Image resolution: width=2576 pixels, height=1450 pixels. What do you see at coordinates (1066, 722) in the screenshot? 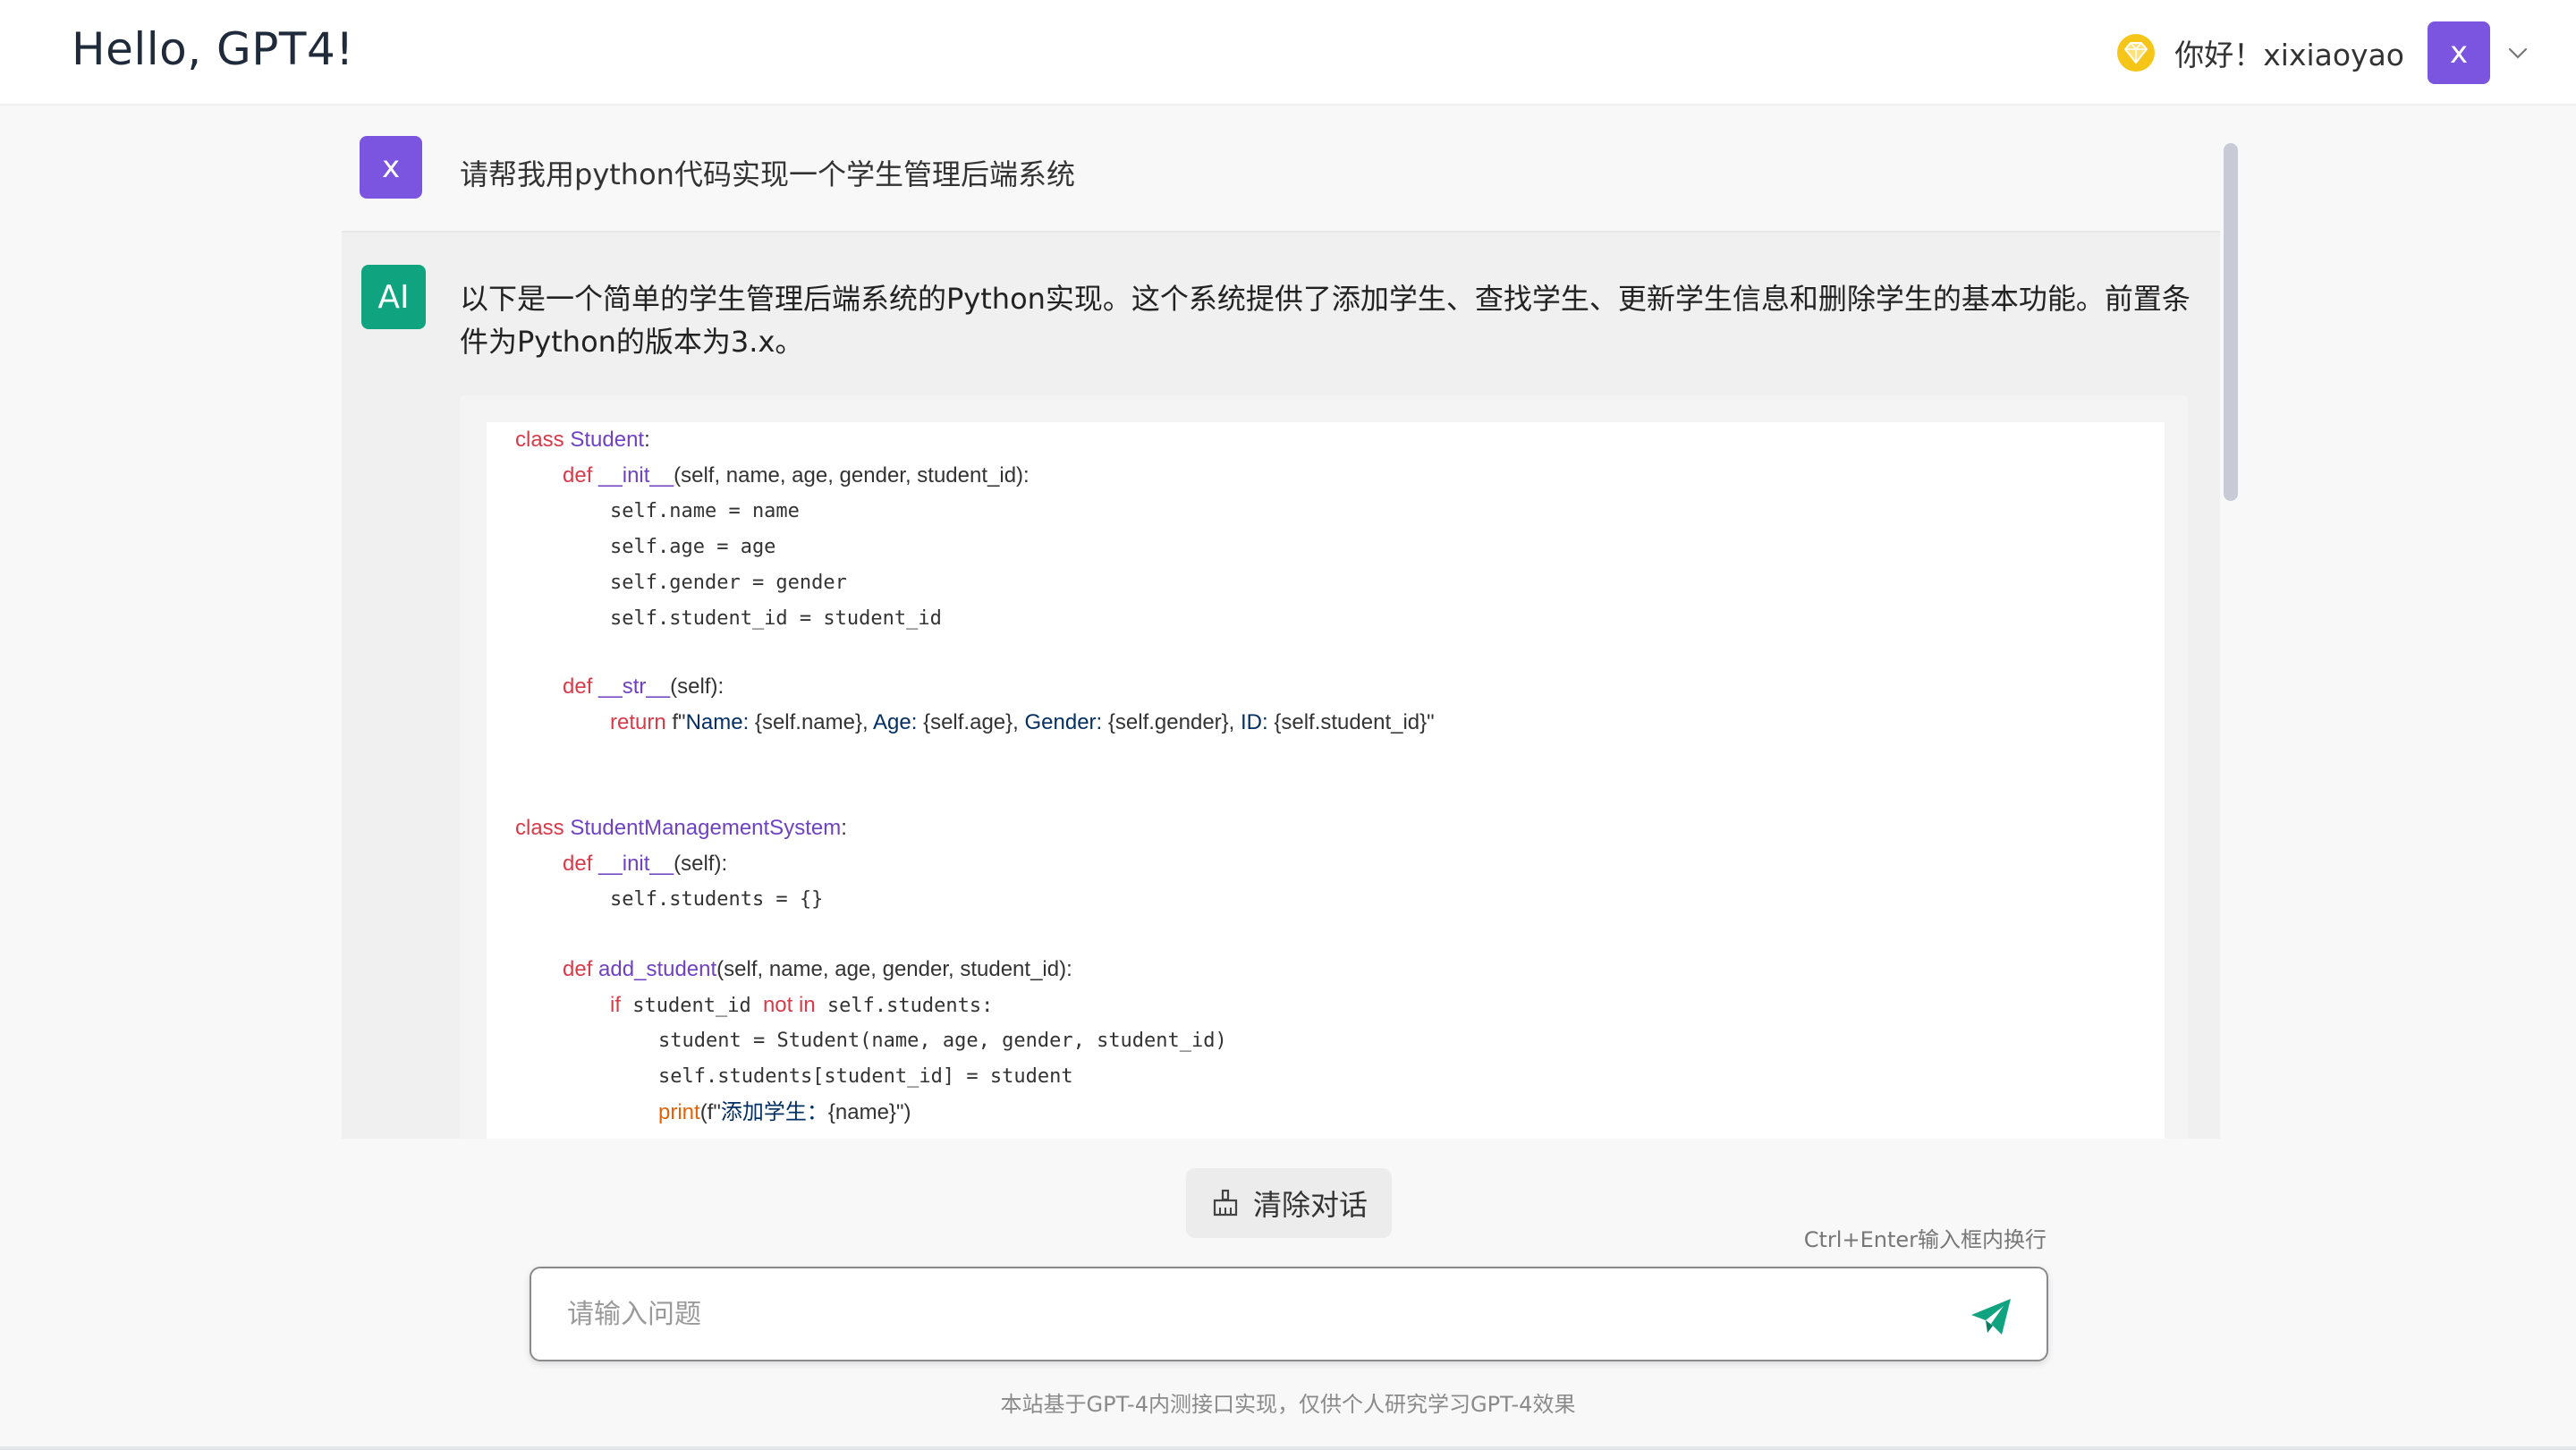
I see `code-token: Gender:` at bounding box center [1066, 722].